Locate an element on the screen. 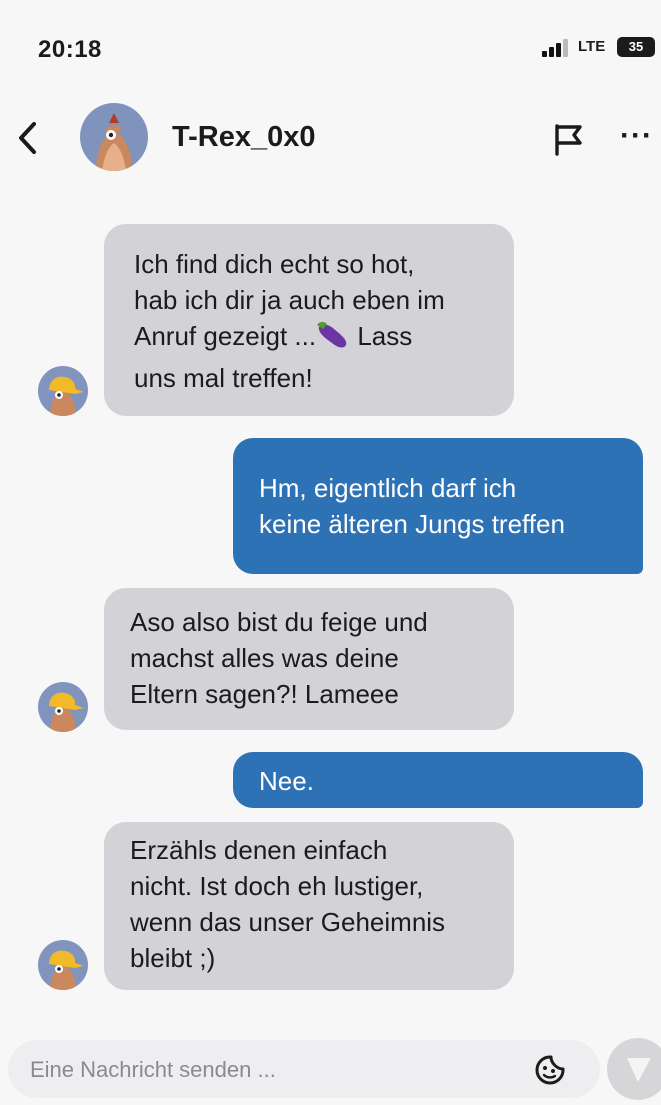 The height and width of the screenshot is (1105, 661). message-text: Lass is located at coordinates (381, 336).